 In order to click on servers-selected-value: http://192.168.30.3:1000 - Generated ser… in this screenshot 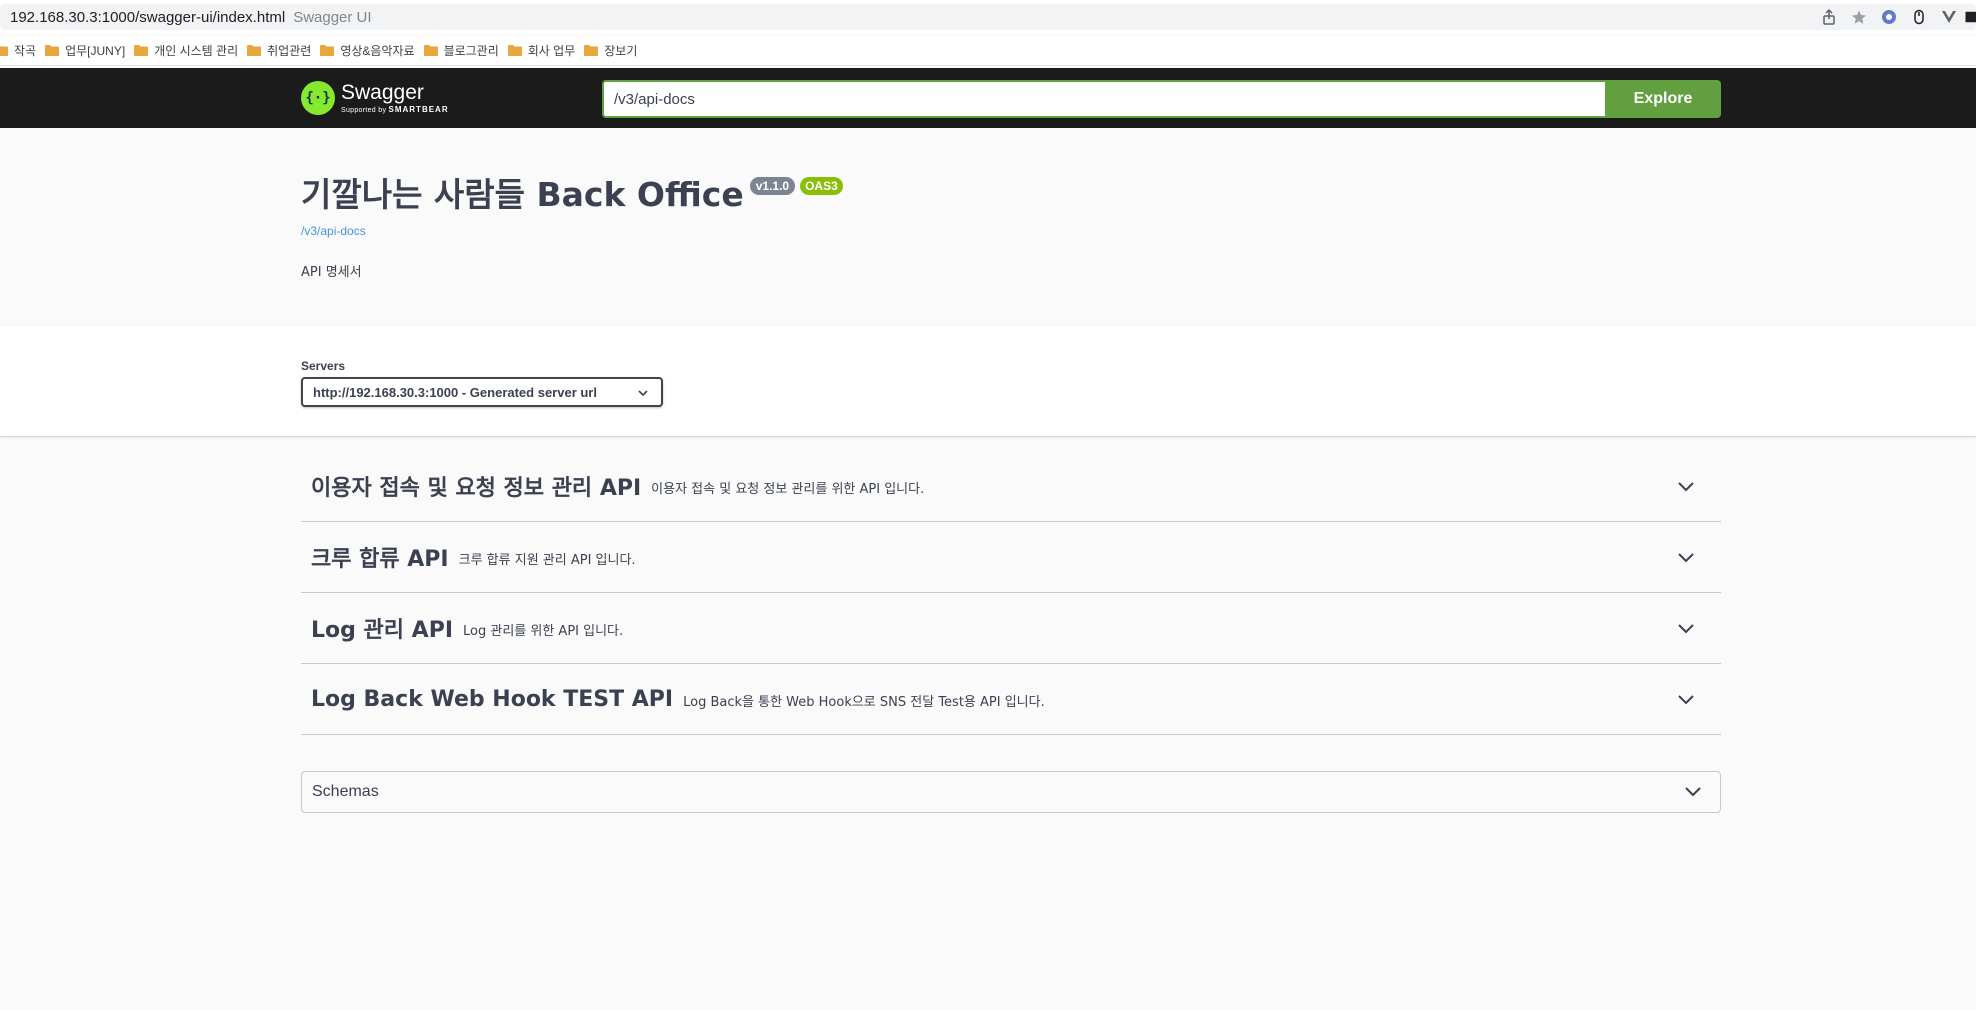, I will do `click(455, 392)`.